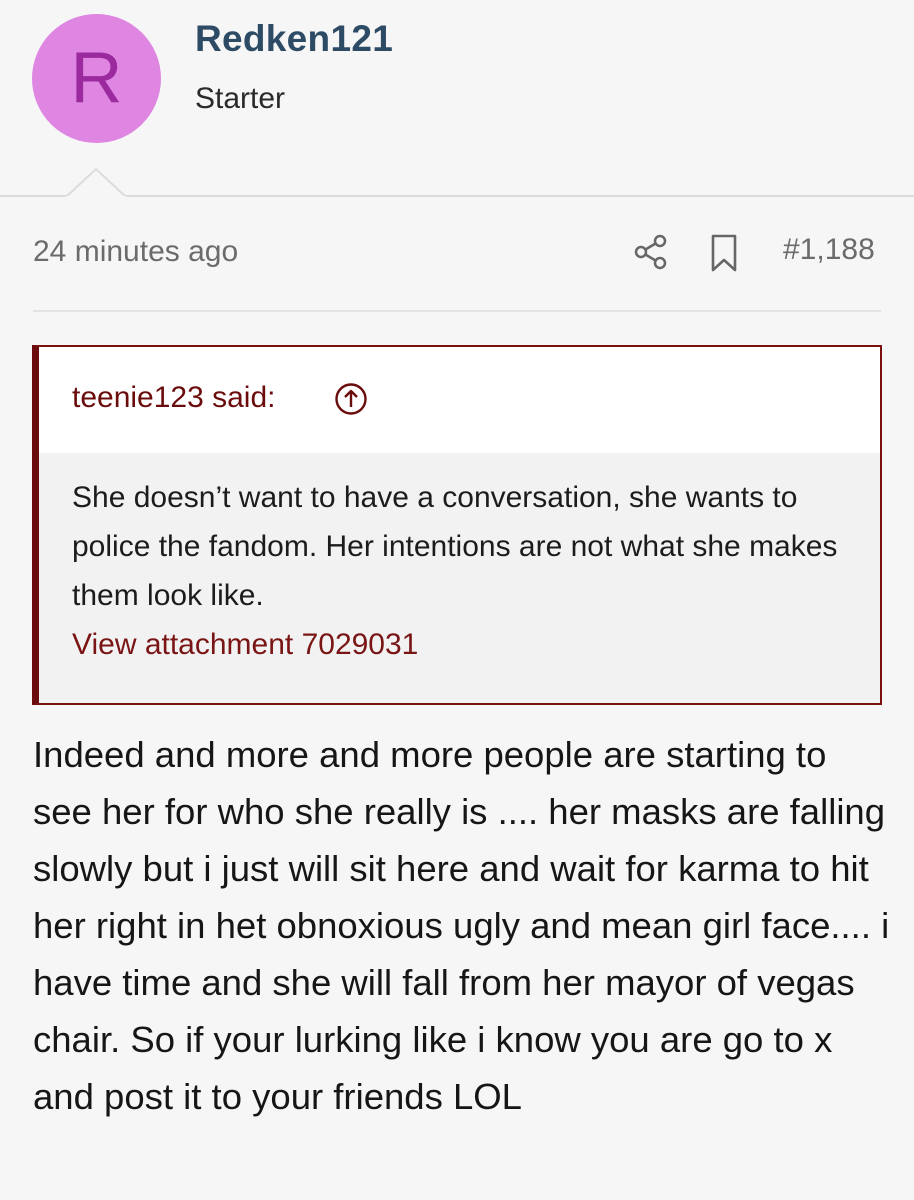  Describe the element at coordinates (462, 644) in the screenshot. I see `view-attachment-link: View attachment 7029031` at that location.